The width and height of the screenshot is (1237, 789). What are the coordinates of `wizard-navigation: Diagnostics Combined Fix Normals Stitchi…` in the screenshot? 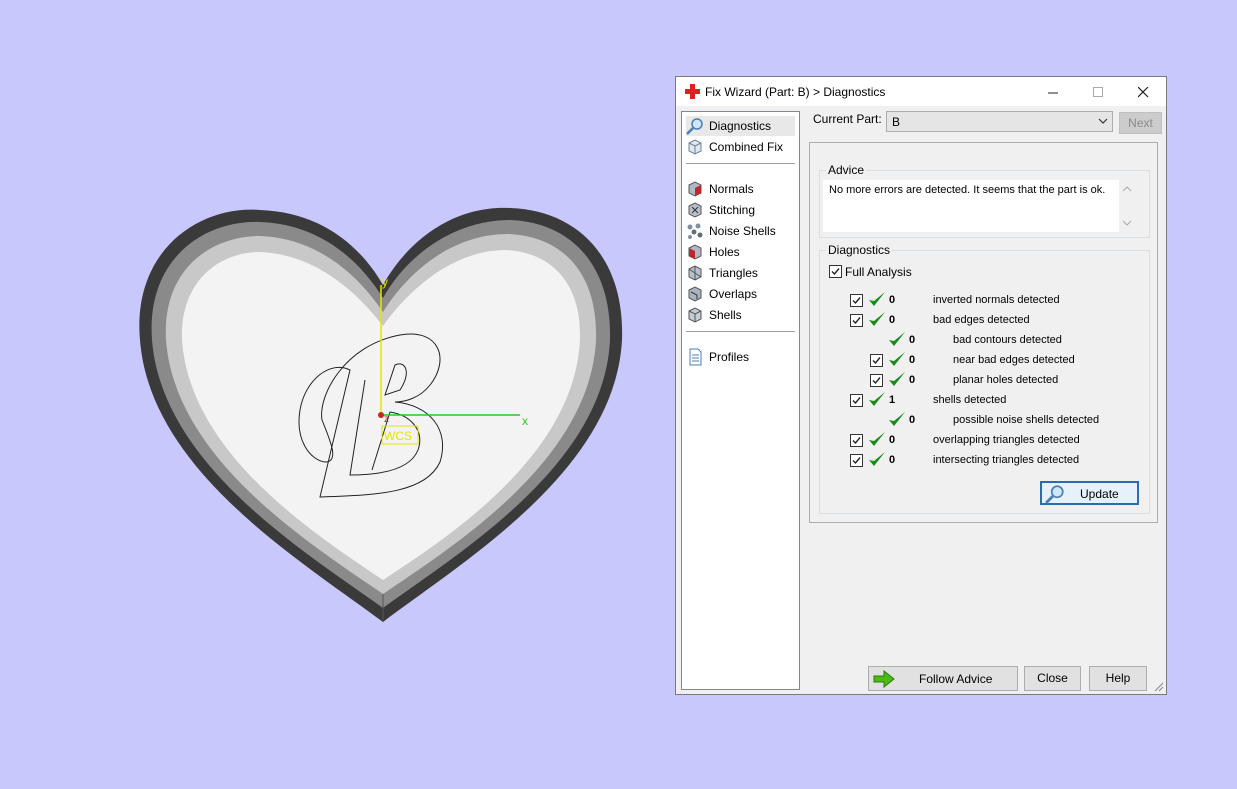 It's located at (740, 400).